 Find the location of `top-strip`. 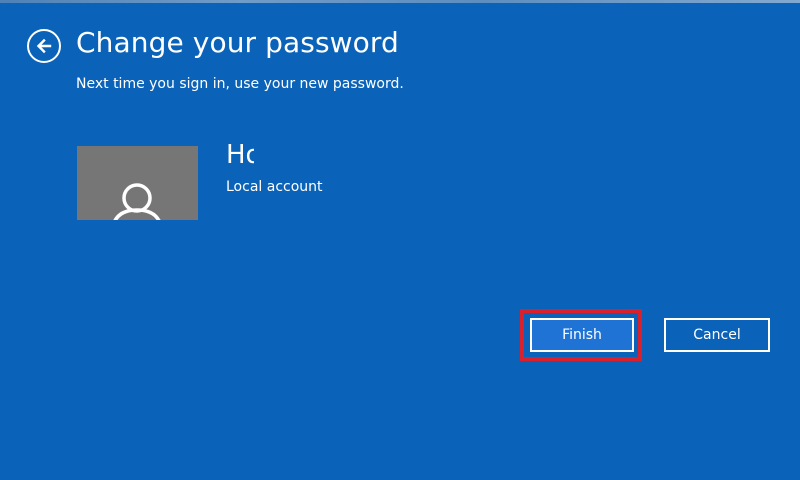

top-strip is located at coordinates (400, 1).